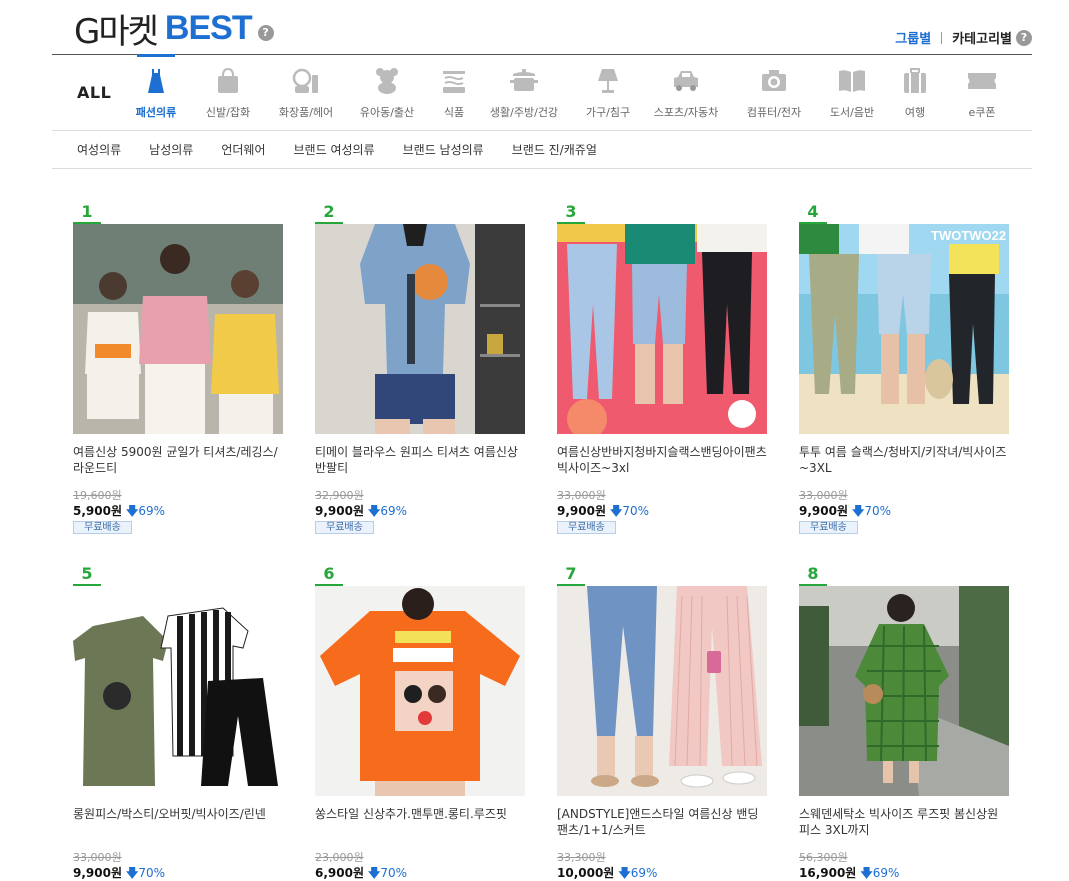 The height and width of the screenshot is (881, 1069). I want to click on subcategory-womens: 여성의류, so click(99, 149).